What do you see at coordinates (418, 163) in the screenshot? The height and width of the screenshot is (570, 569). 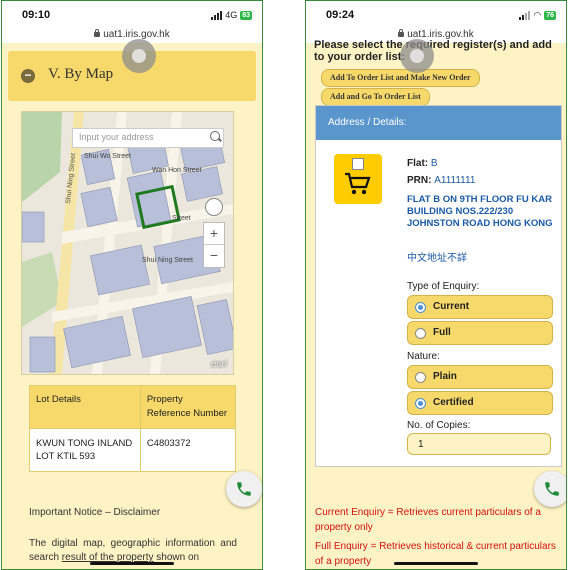 I see `flat-label: Flat:` at bounding box center [418, 163].